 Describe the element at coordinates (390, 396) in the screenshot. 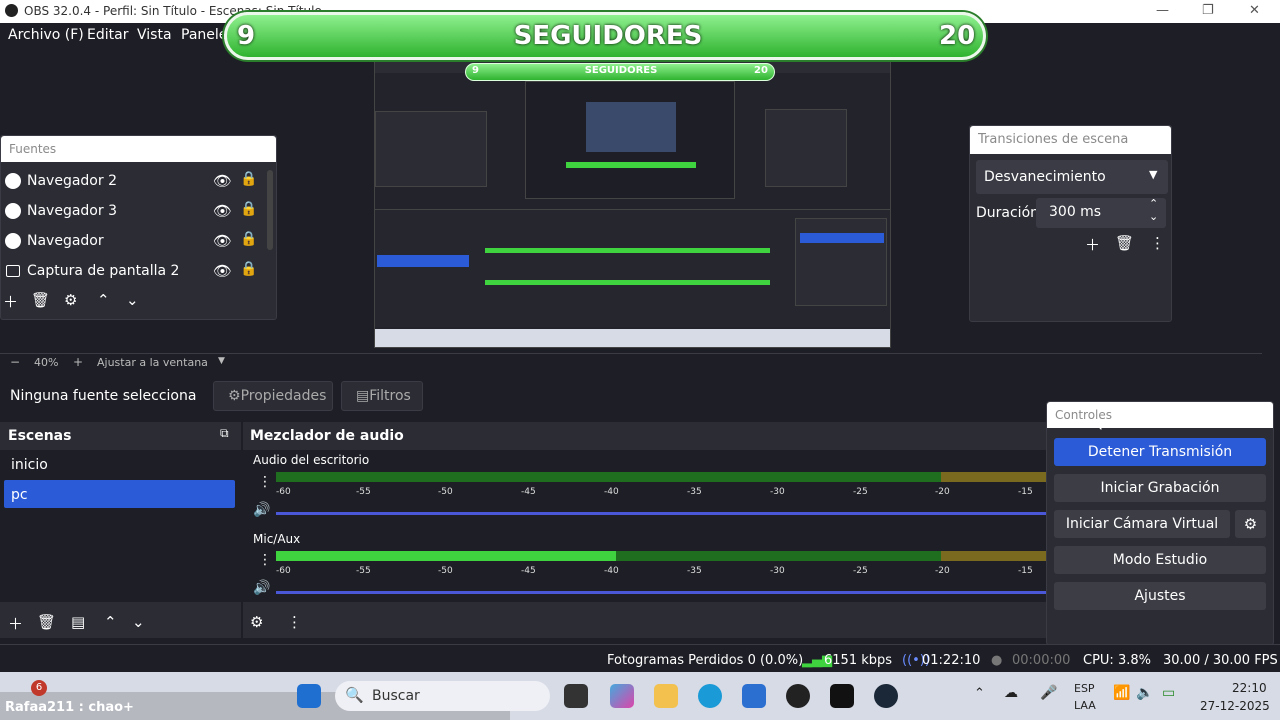

I see `filters-label: Filtros` at that location.